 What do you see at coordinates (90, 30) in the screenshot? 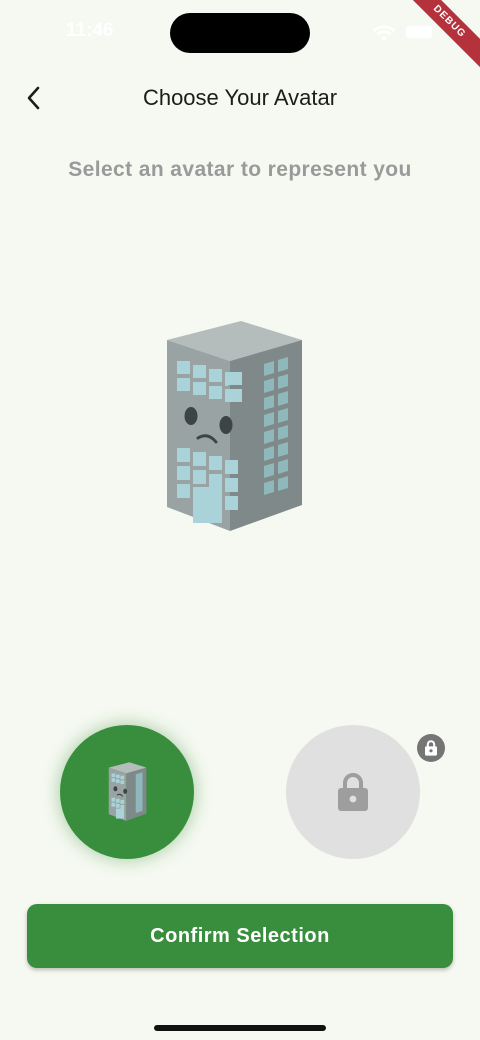
I see `status-time: 11:46` at bounding box center [90, 30].